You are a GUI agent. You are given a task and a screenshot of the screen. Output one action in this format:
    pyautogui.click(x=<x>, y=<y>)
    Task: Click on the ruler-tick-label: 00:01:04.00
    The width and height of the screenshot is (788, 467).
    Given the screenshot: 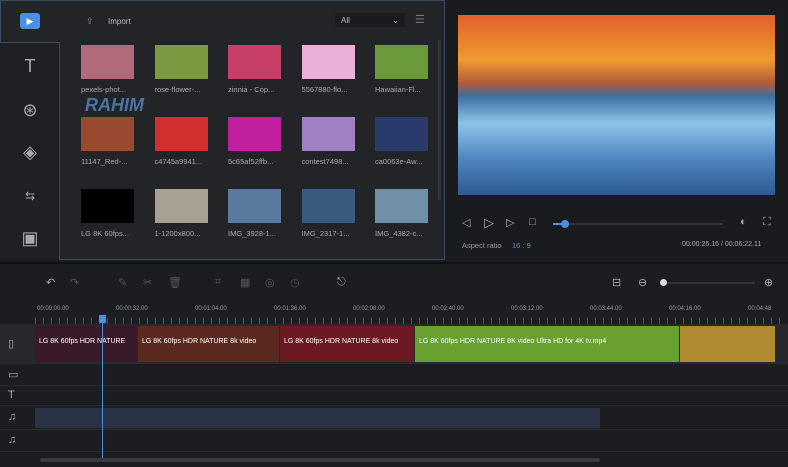 What is the action you would take?
    pyautogui.click(x=211, y=309)
    